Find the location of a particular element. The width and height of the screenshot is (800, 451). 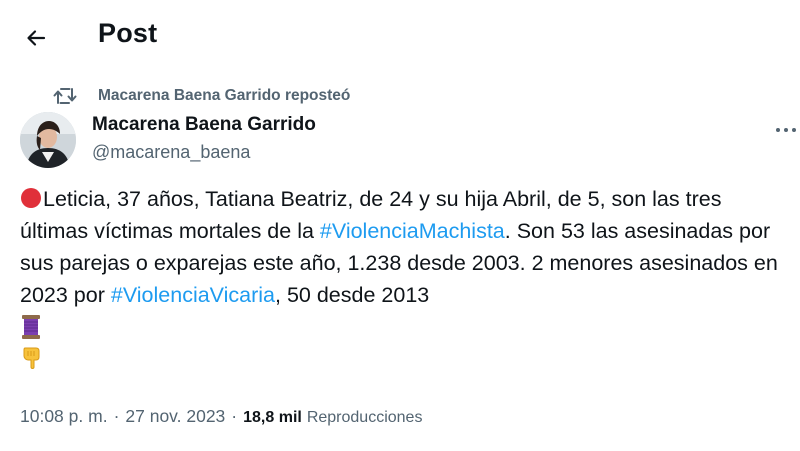

post-date: 27 nov. 2023 is located at coordinates (175, 416).